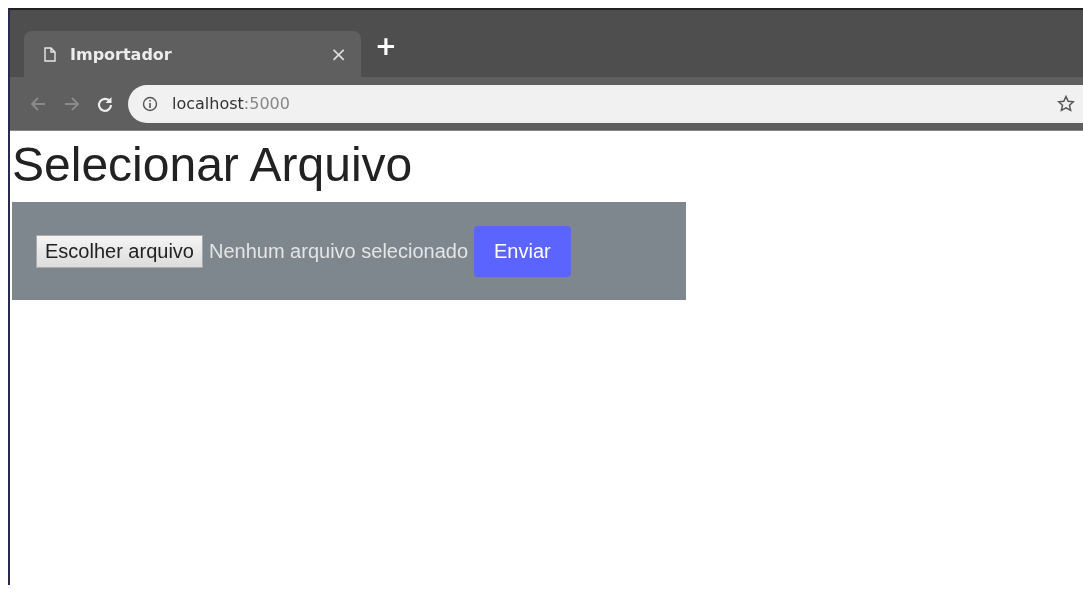 This screenshot has height=593, width=1083. I want to click on info-icon, so click(150, 103).